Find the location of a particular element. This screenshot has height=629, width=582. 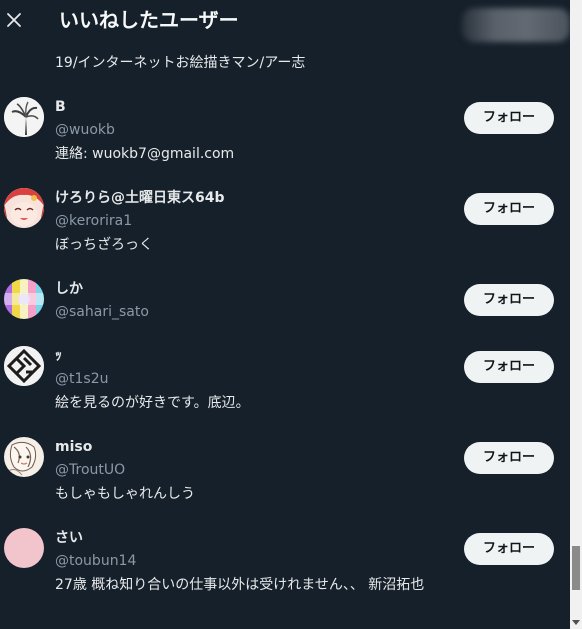

user-bio: 27歳 概ね知り合いの仕事以外は受けれません、、 新沼拓也 is located at coordinates (240, 585).